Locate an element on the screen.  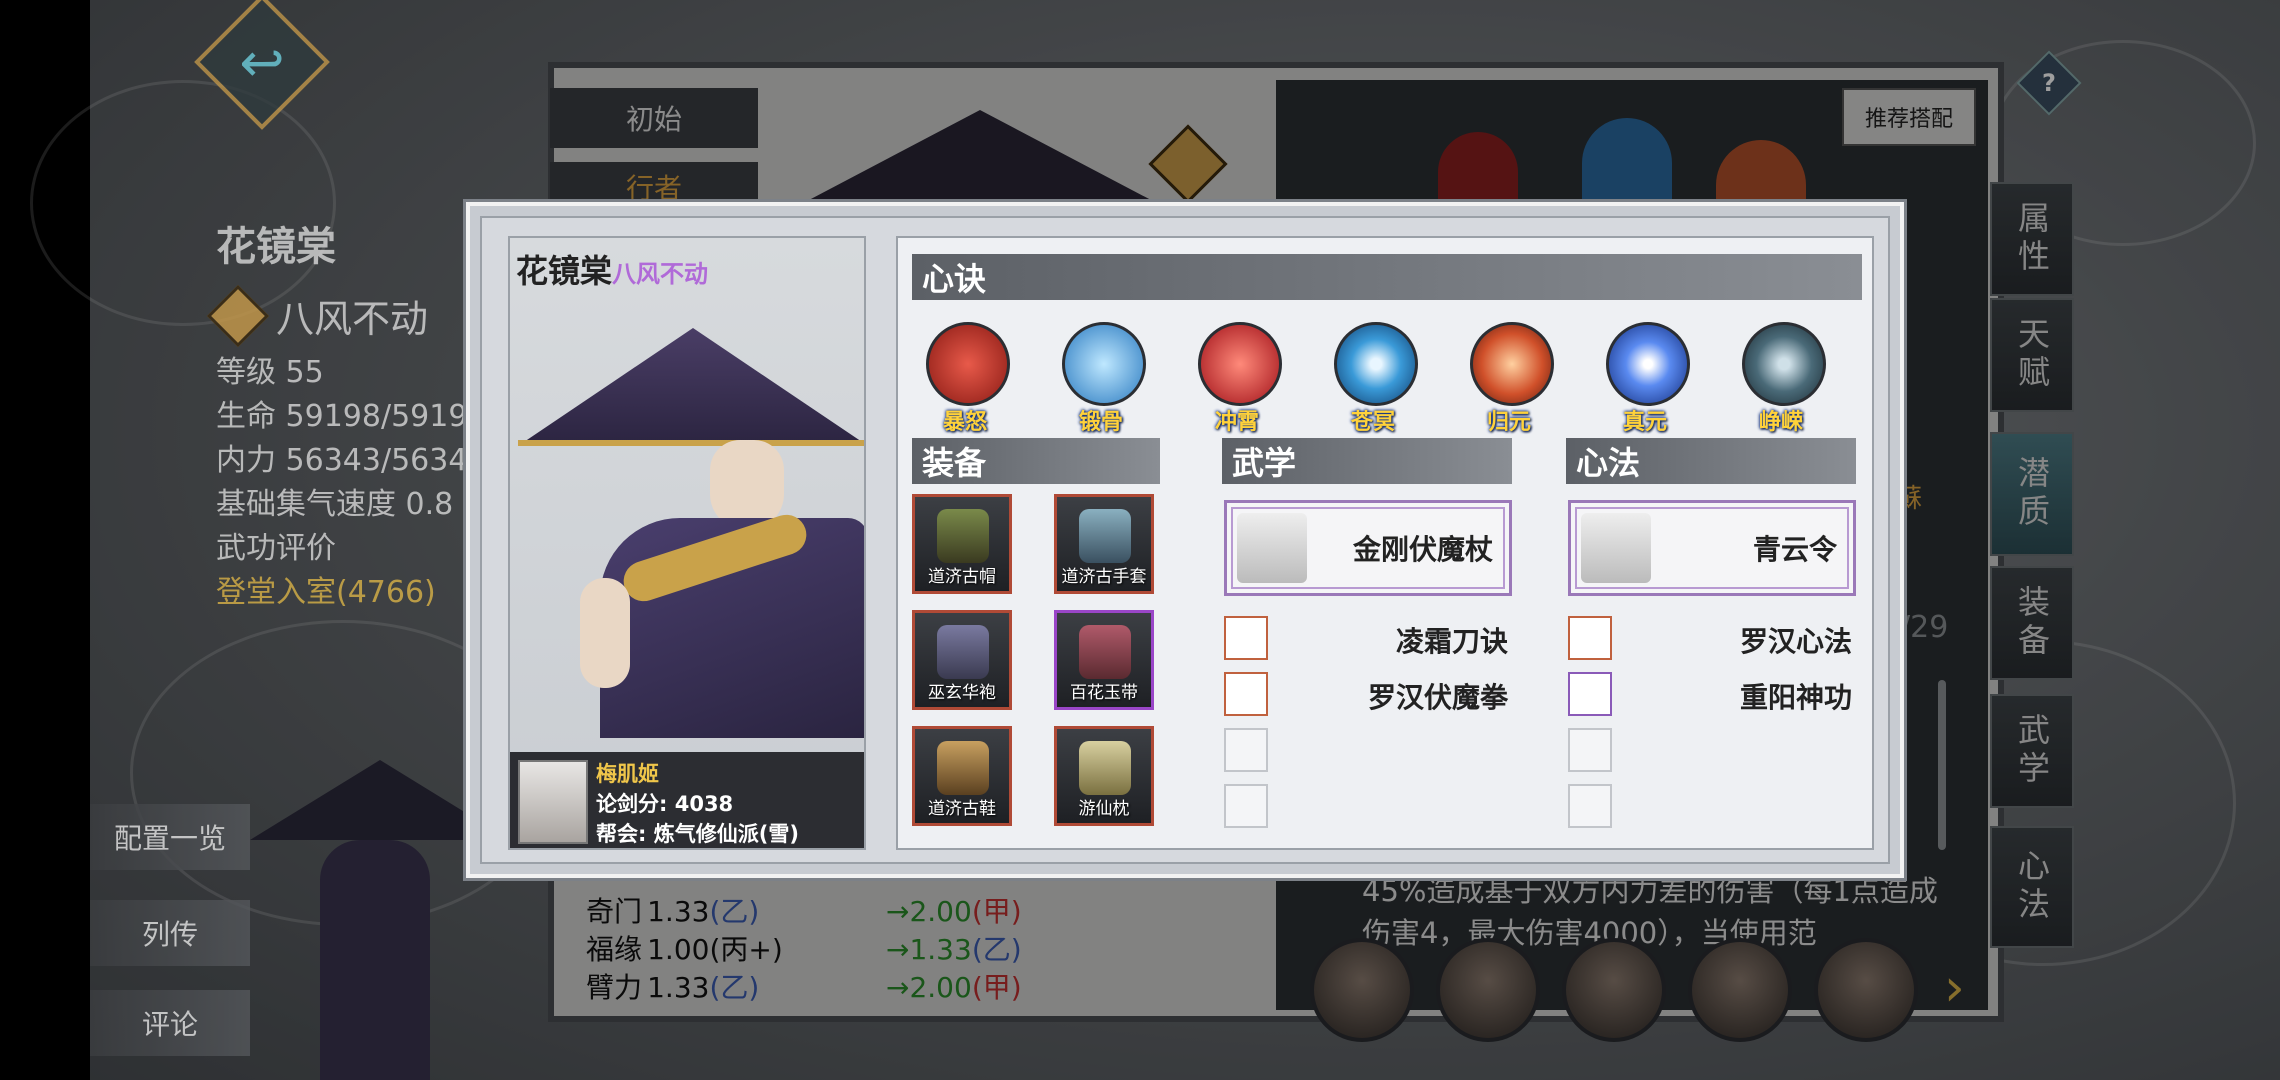
martial-sub-skill-name: 凌霜刀诀 is located at coordinates (1451, 641).